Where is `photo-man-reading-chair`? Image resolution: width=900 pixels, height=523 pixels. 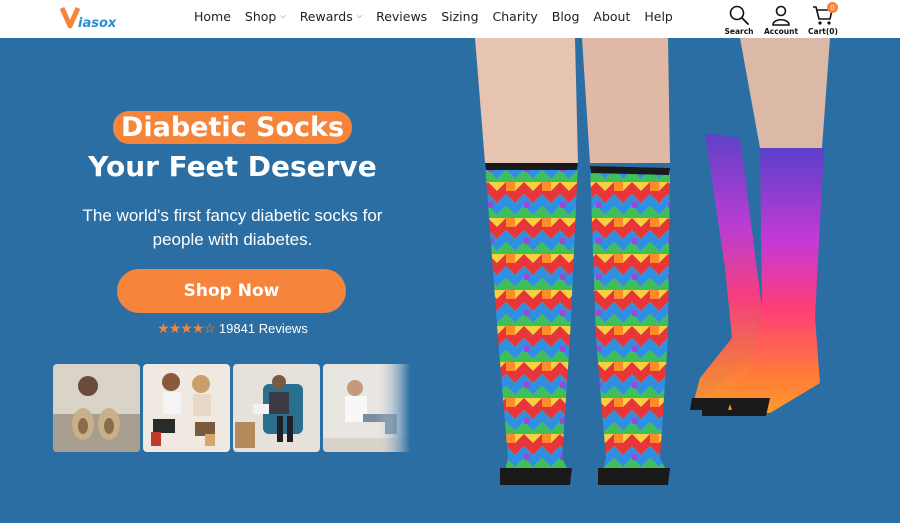
photo-man-reading-chair is located at coordinates (276, 408).